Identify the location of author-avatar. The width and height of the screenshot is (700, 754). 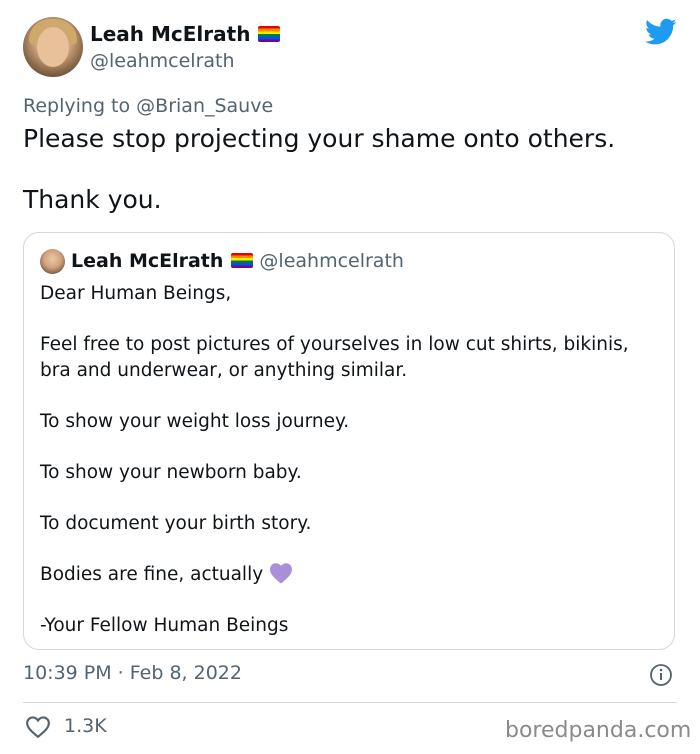
(53, 47).